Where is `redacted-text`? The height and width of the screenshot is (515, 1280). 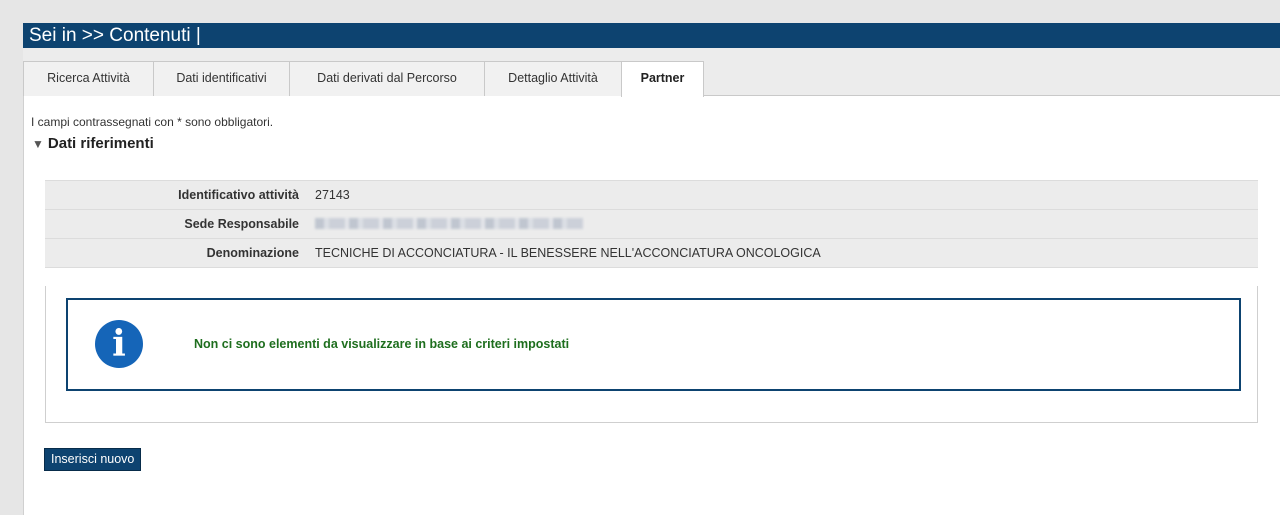
redacted-text is located at coordinates (449, 223).